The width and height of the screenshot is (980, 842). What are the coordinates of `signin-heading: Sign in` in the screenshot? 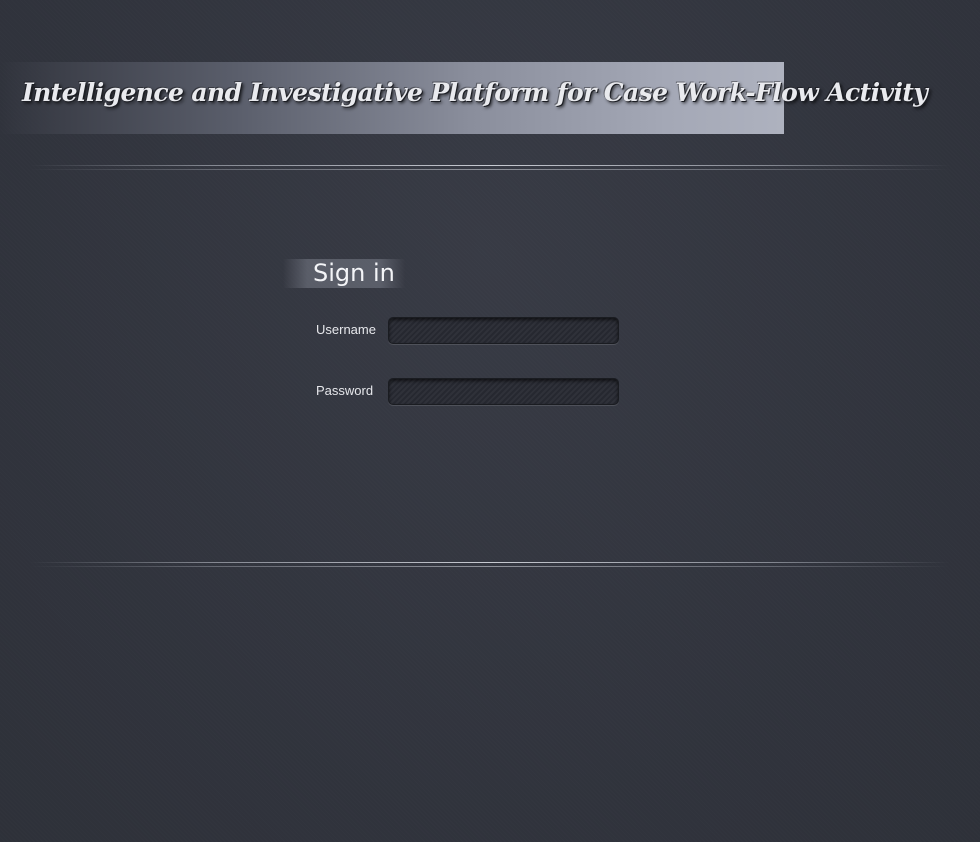 It's located at (354, 273).